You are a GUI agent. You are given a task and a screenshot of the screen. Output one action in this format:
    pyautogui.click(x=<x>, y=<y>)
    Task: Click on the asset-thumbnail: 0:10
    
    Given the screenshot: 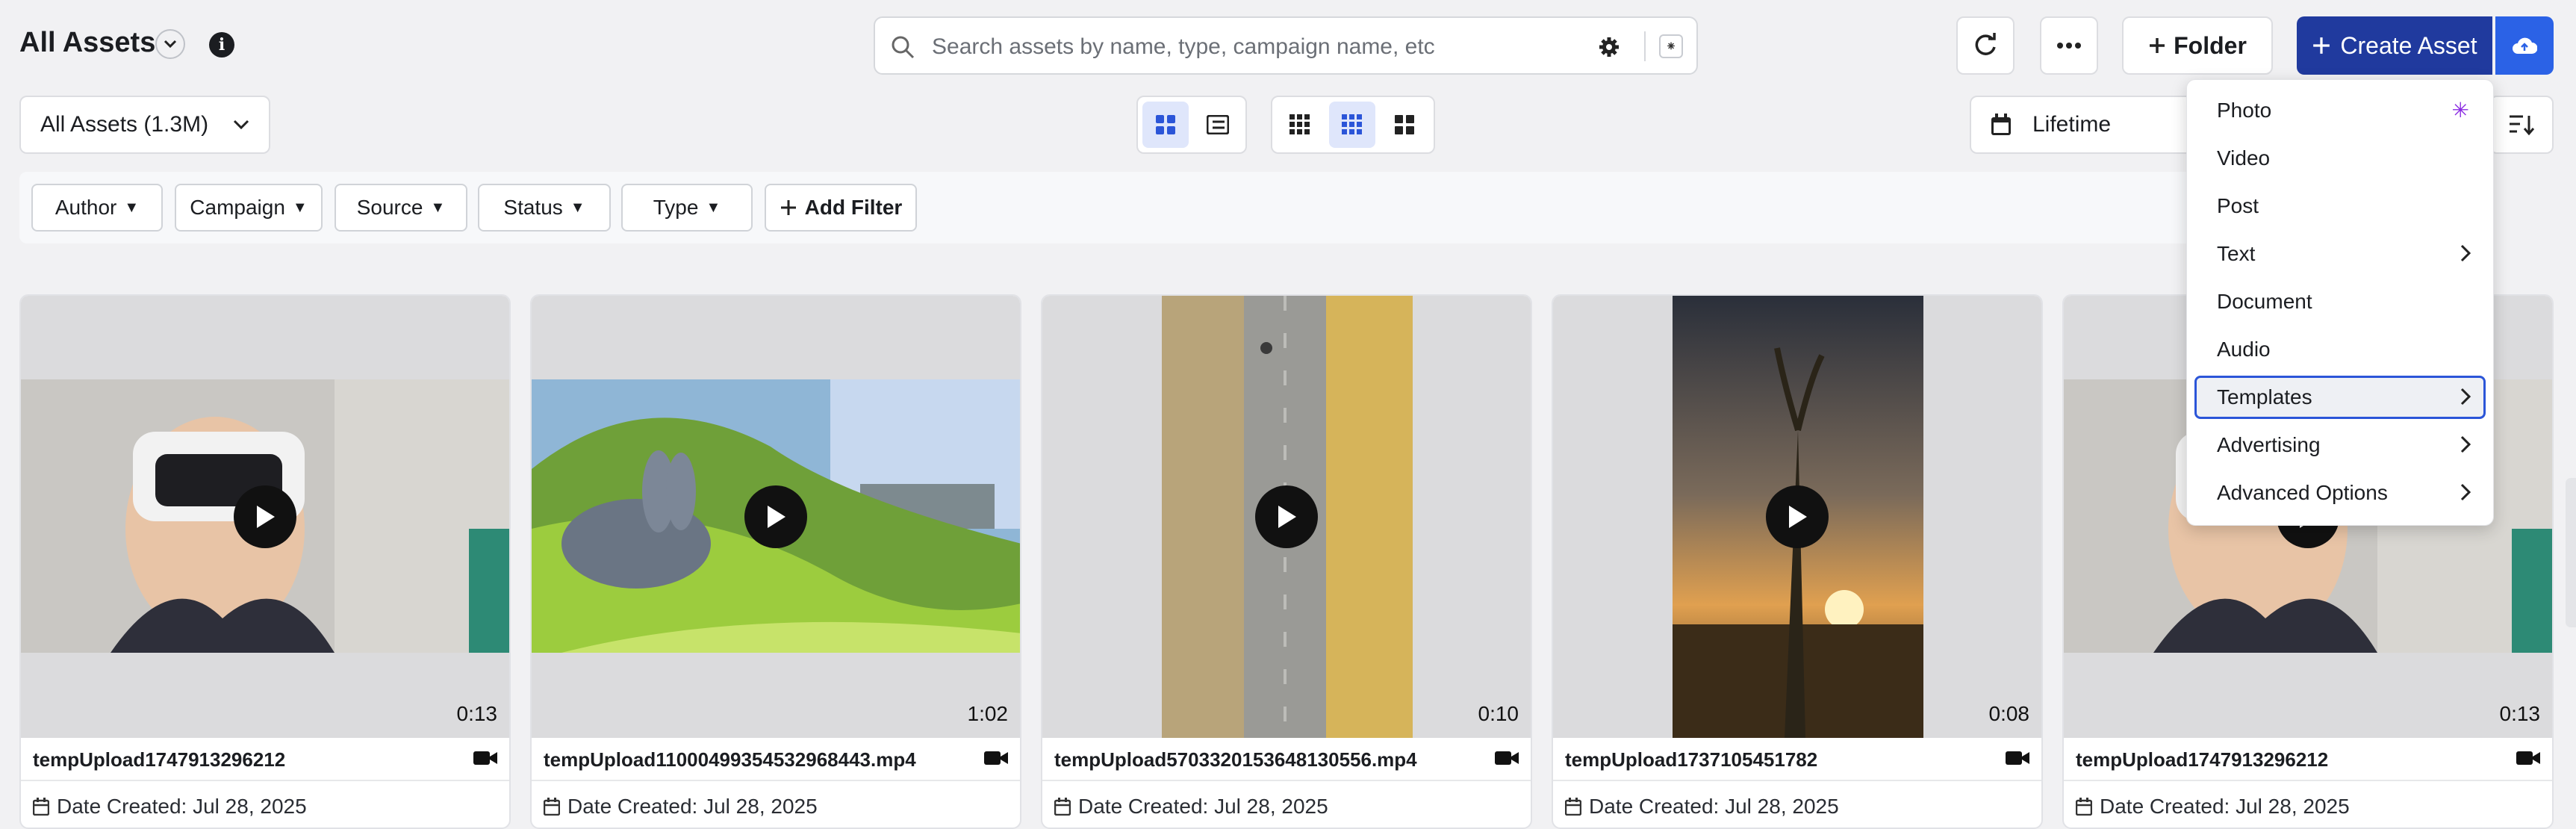 What is the action you would take?
    pyautogui.click(x=1286, y=517)
    